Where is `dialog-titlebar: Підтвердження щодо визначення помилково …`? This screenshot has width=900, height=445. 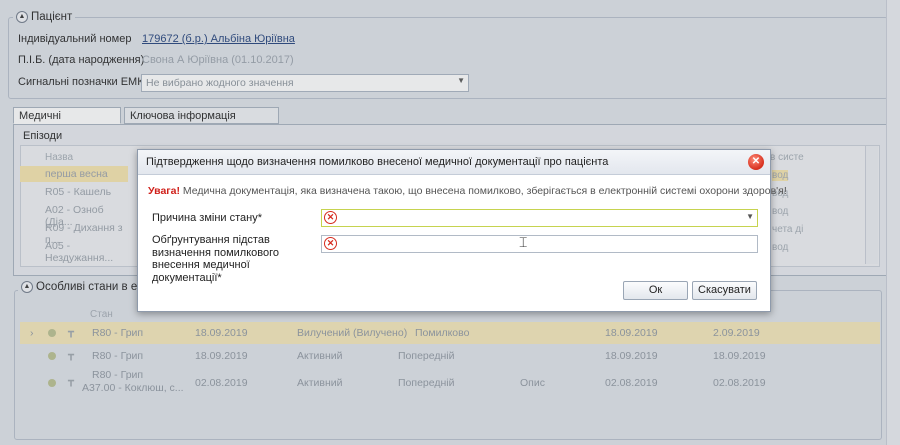 dialog-titlebar: Підтвердження щодо визначення помилково … is located at coordinates (454, 162).